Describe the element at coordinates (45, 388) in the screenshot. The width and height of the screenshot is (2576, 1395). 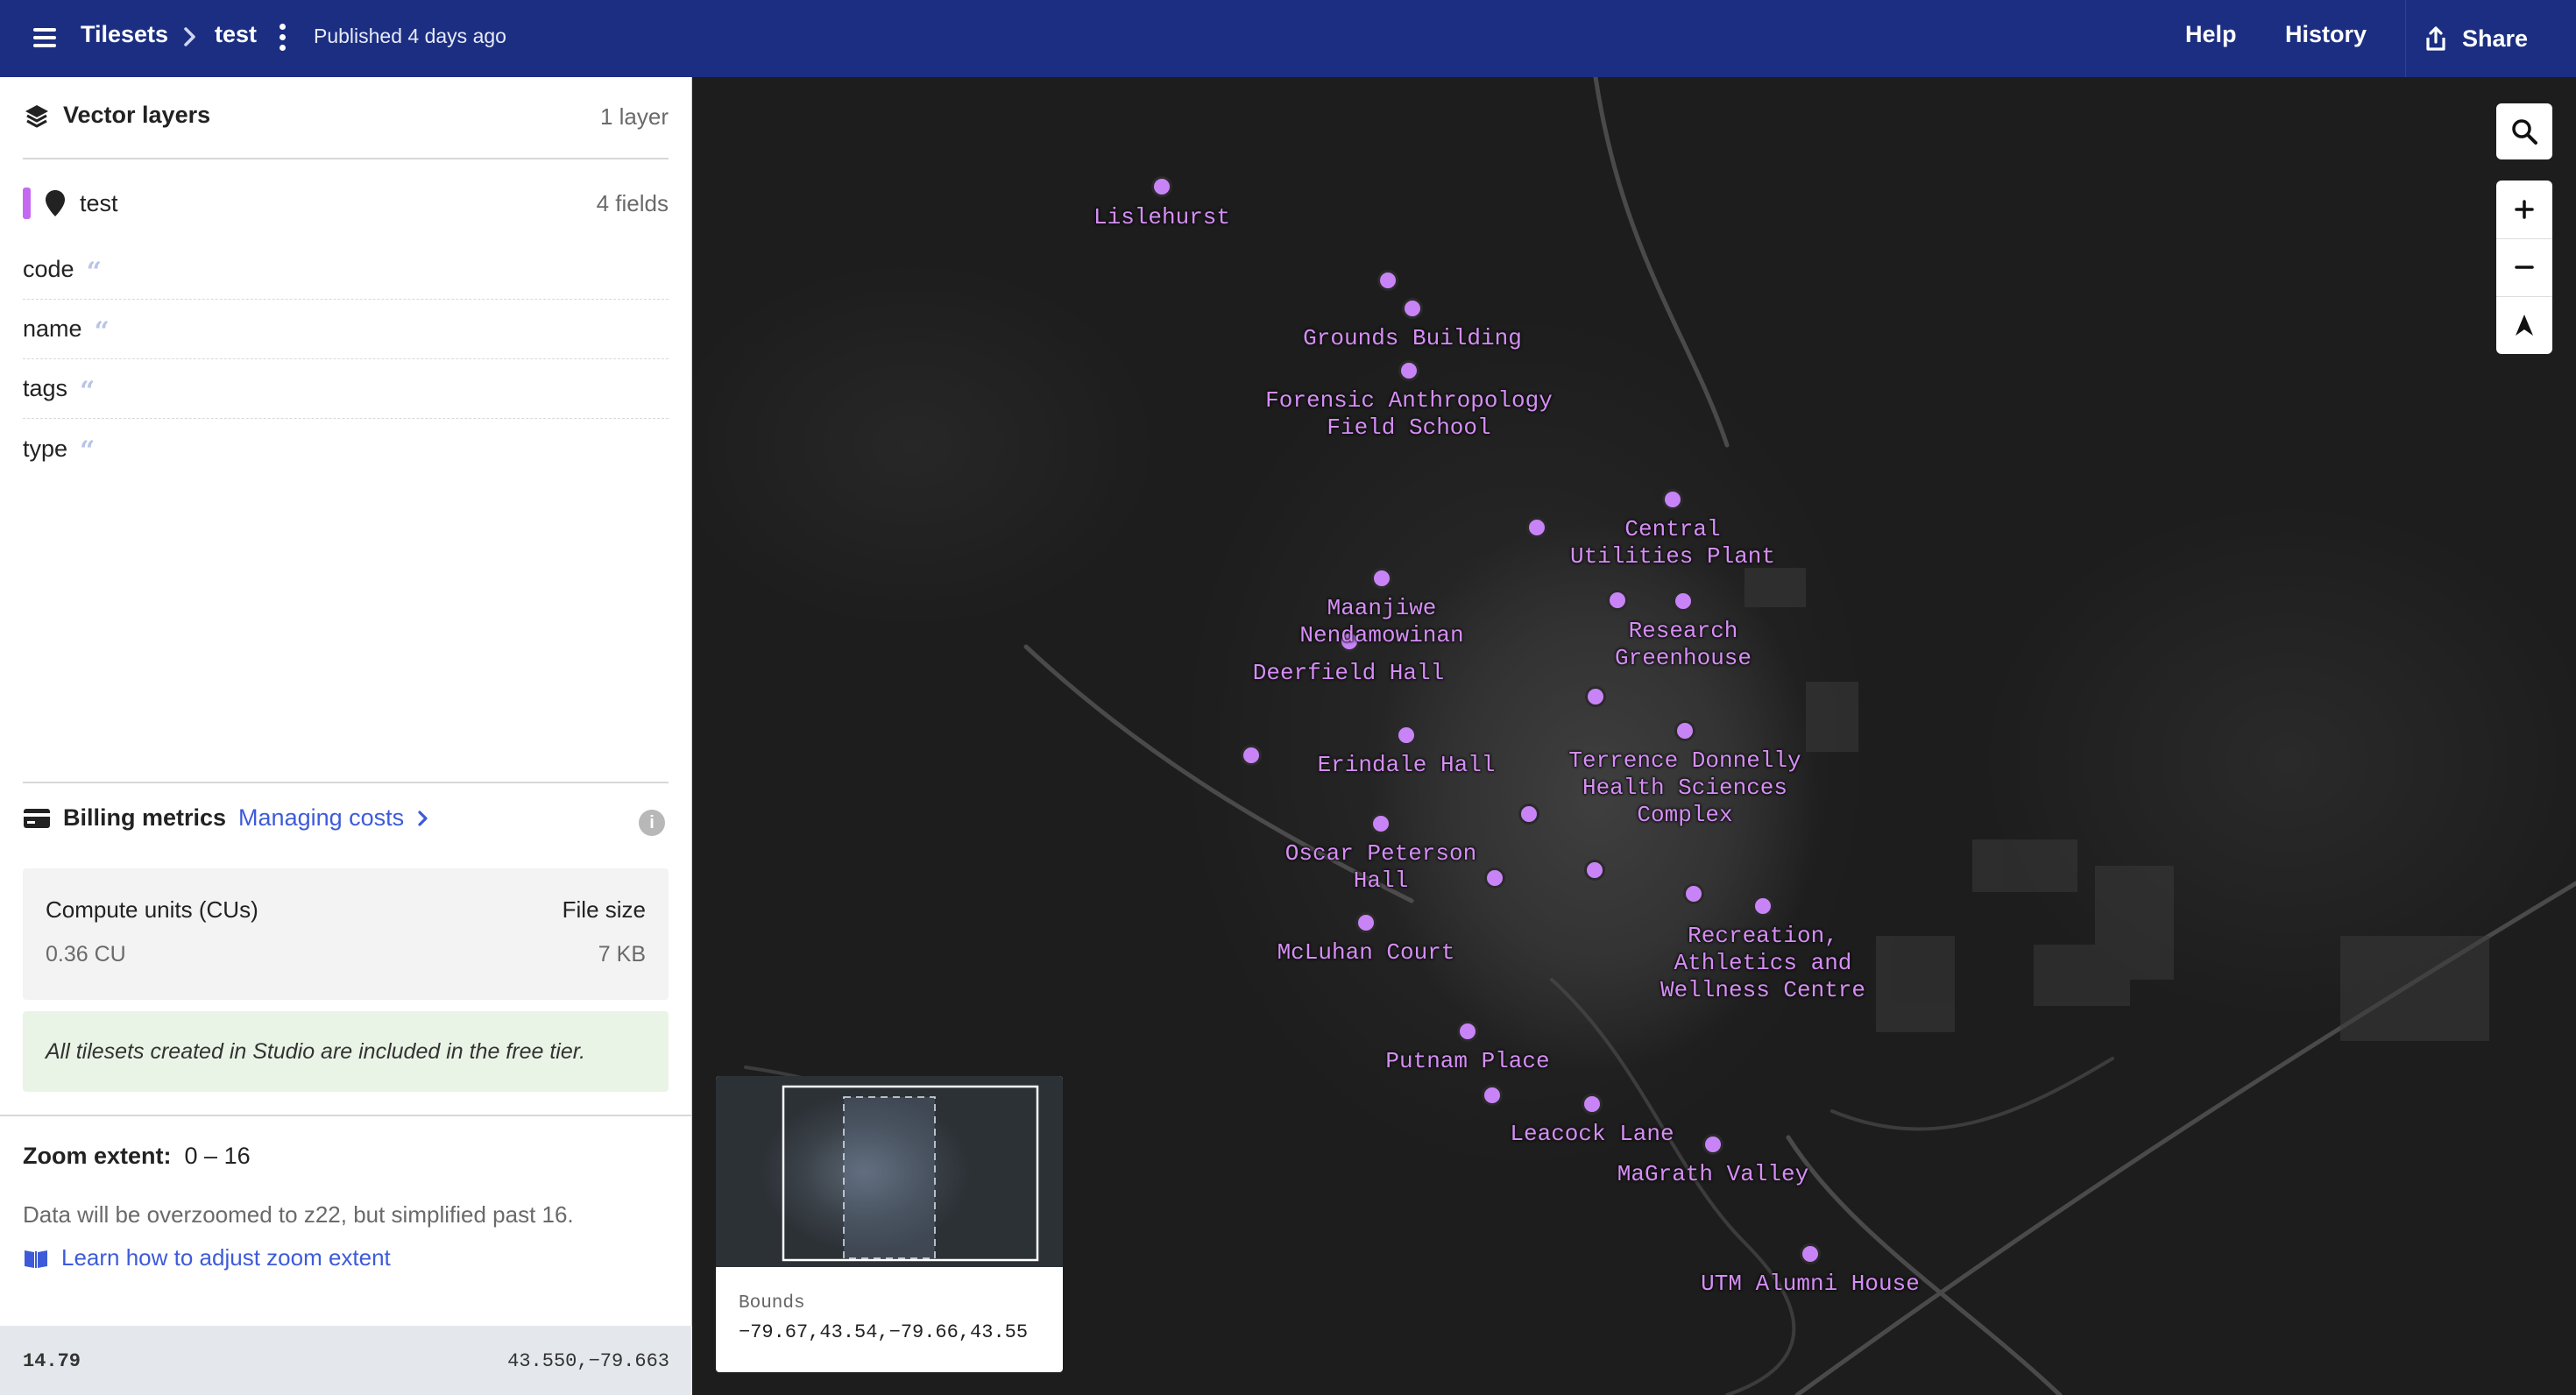
I see `field-name: tags` at that location.